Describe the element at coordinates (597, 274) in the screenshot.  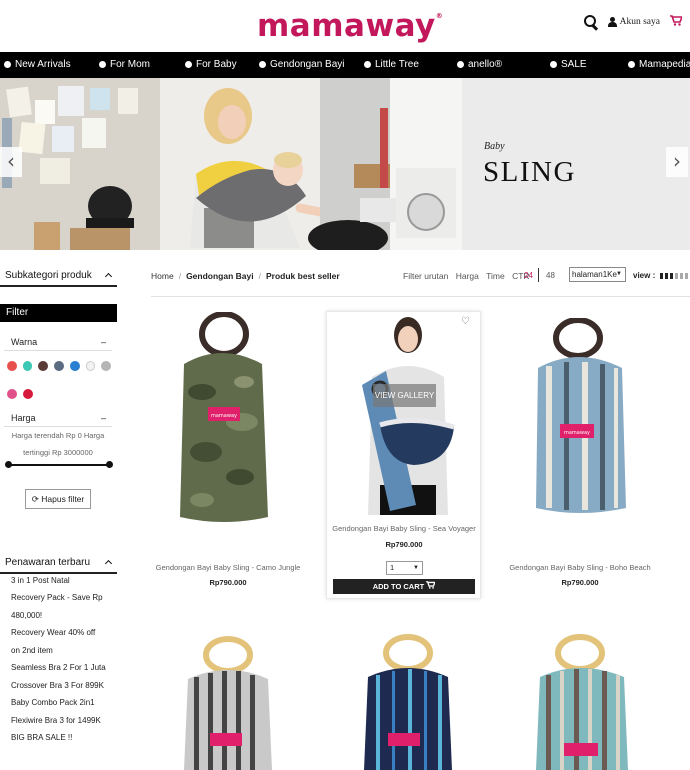
I see `page-select: halaman1Ke ▼` at that location.